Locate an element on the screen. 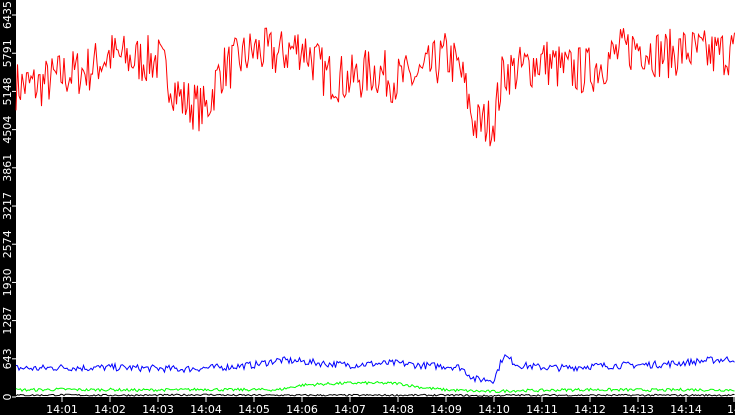  x-tick-label: 14:06 is located at coordinates (302, 409).